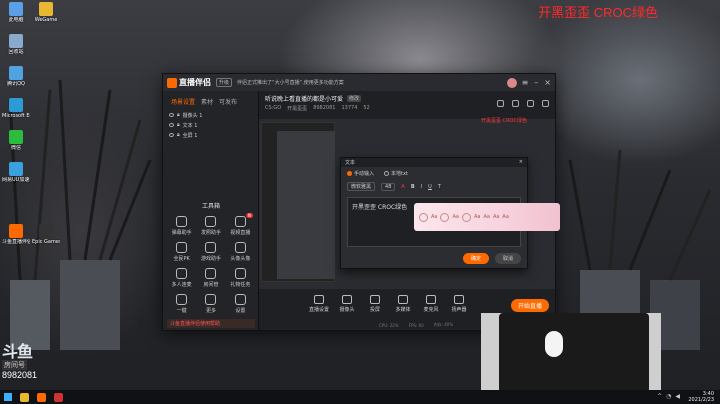  What do you see at coordinates (16, 108) in the screenshot?
I see `desktop-icon: Microsoft Edge` at bounding box center [16, 108].